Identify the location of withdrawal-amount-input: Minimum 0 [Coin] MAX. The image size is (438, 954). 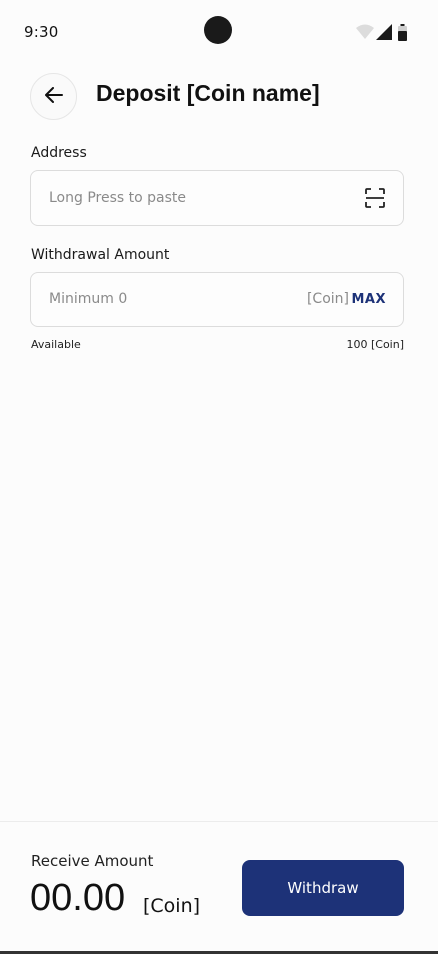
(217, 299).